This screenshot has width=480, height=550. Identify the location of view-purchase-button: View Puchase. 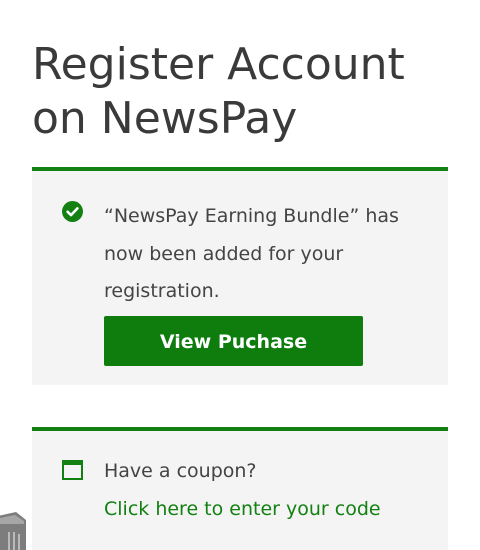
(233, 341).